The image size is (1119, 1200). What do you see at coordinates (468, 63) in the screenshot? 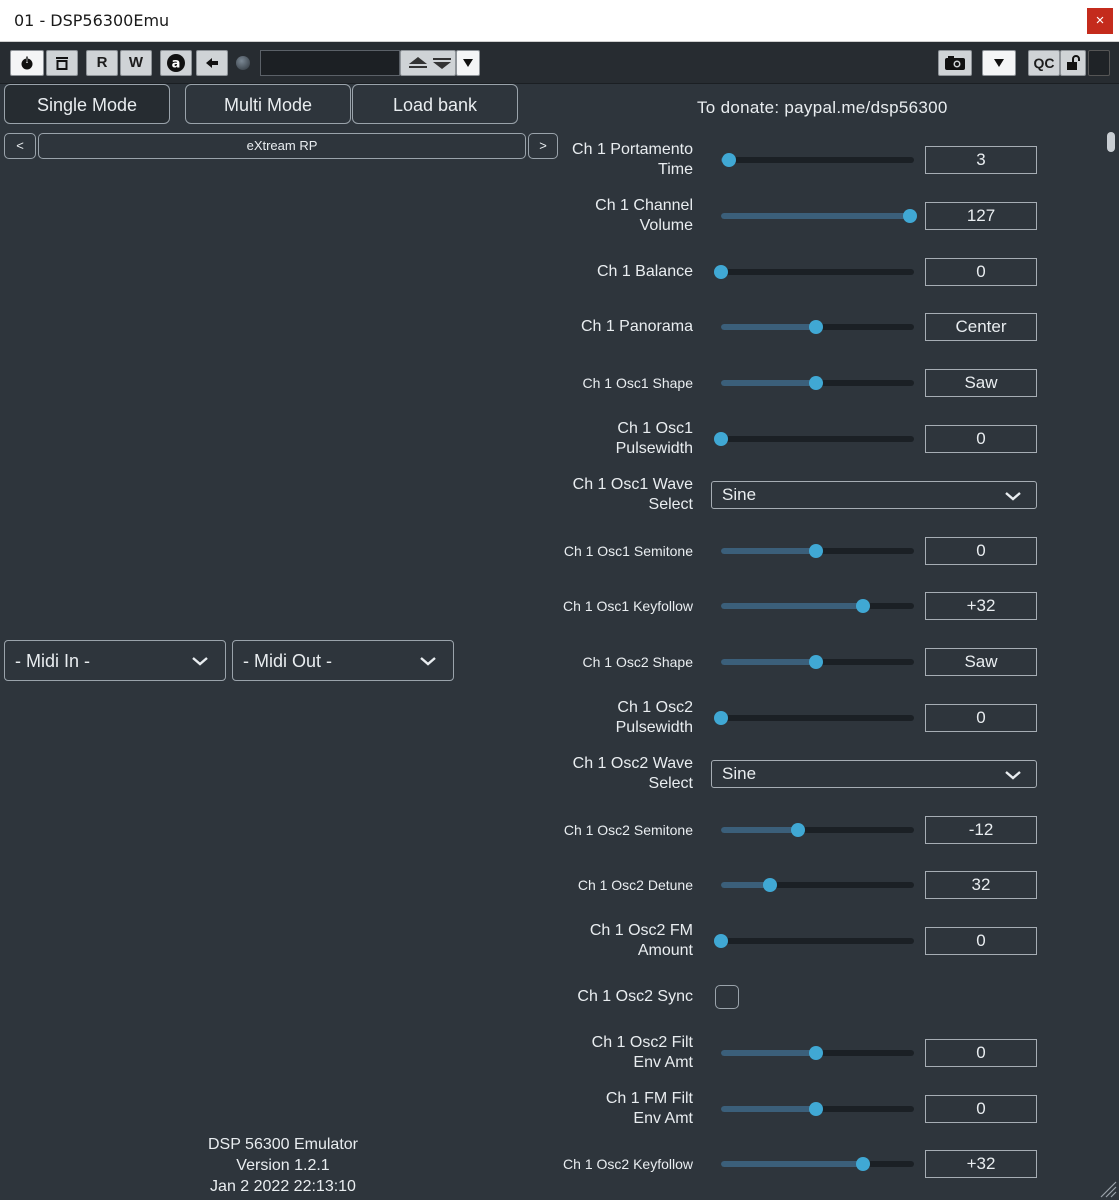
I see `preset-dropdown-button` at bounding box center [468, 63].